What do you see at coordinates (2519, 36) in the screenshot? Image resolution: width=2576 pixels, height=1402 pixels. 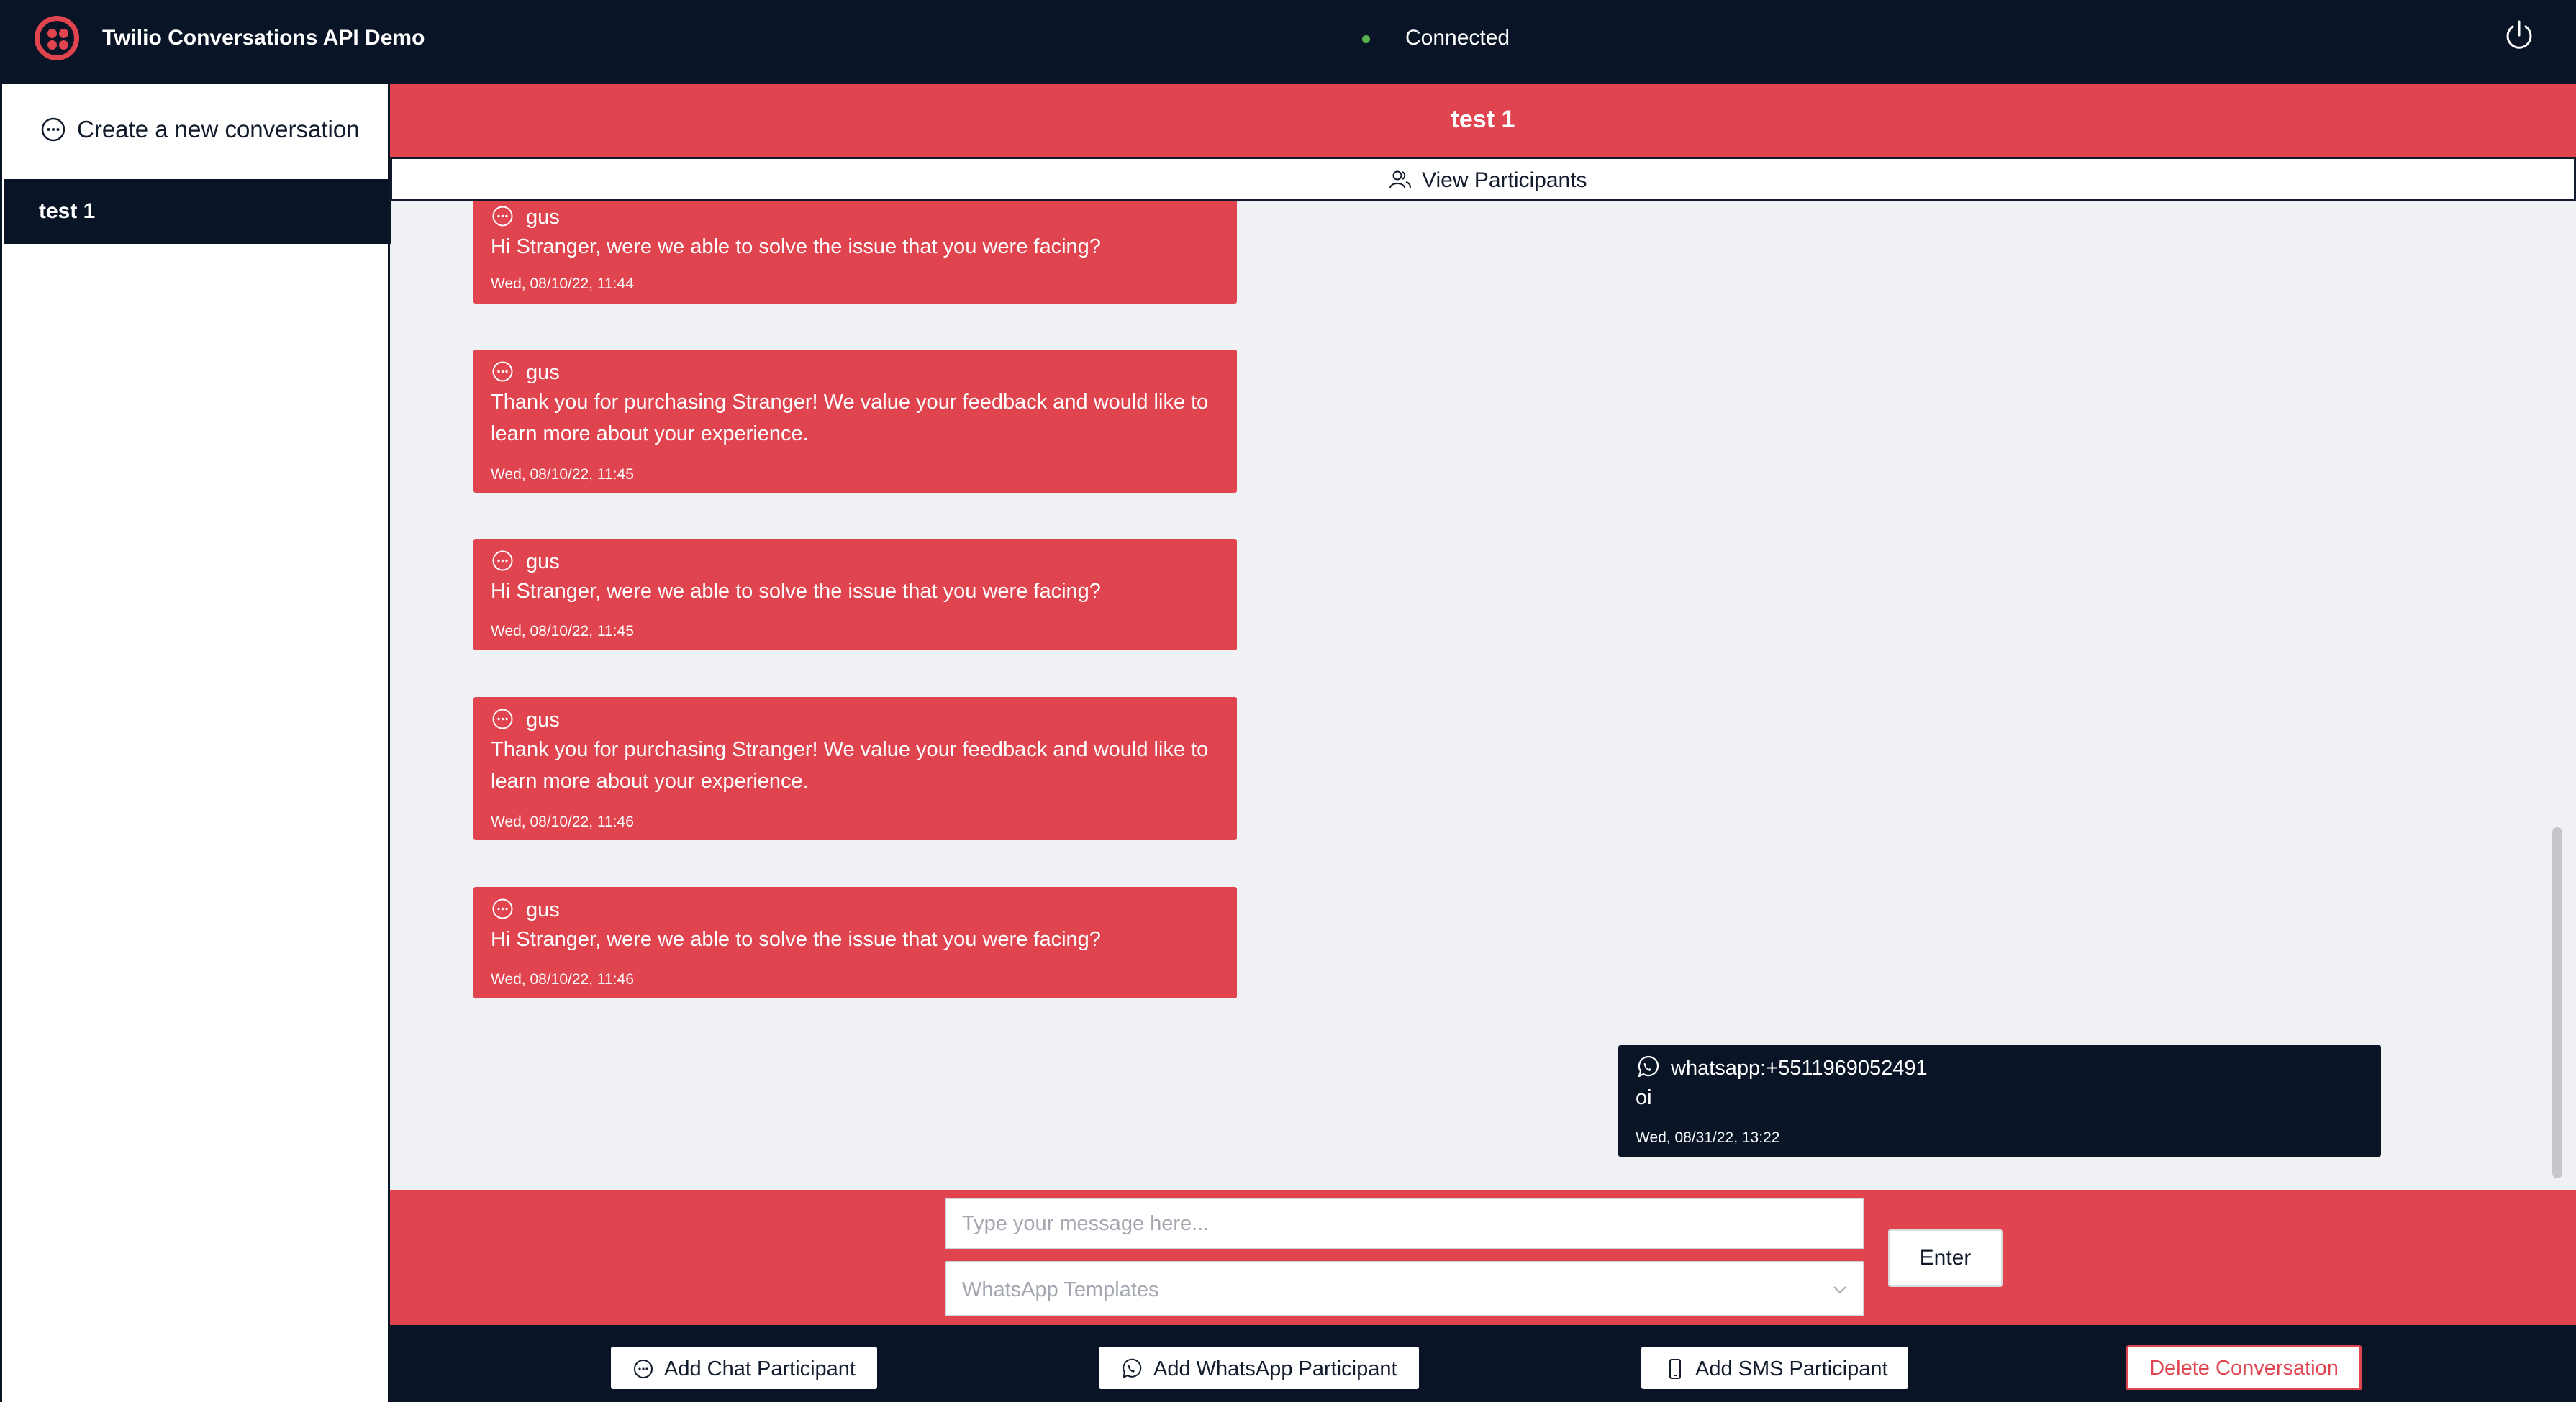 I see `power-icon` at bounding box center [2519, 36].